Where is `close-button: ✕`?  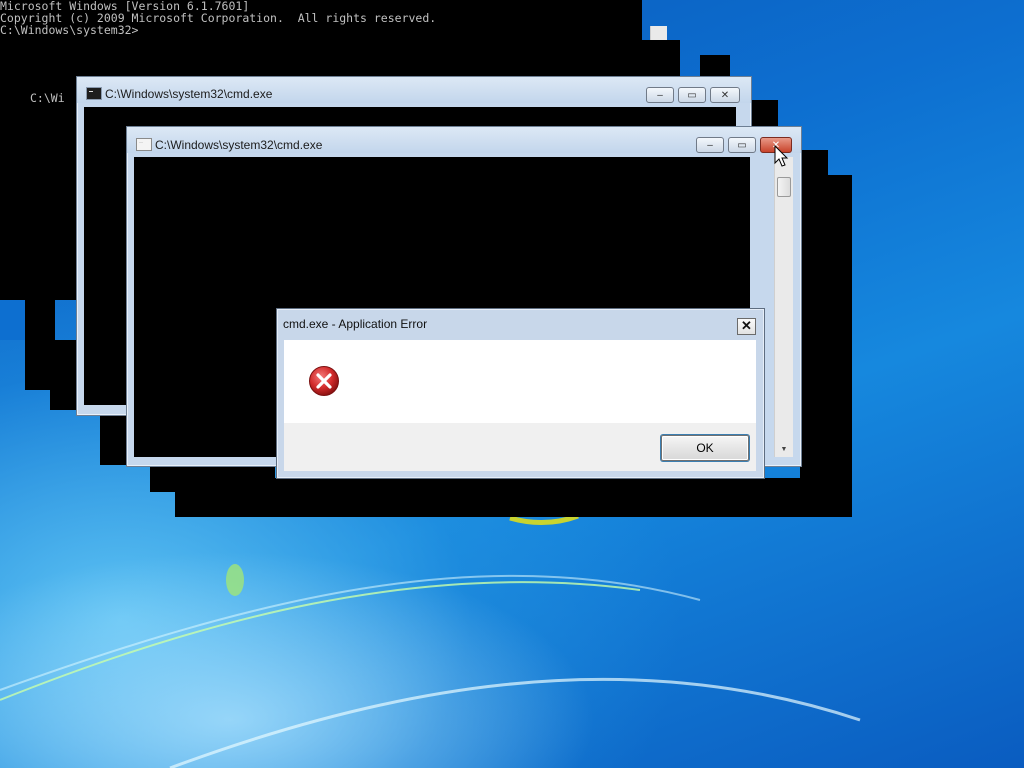
close-button: ✕ is located at coordinates (725, 95).